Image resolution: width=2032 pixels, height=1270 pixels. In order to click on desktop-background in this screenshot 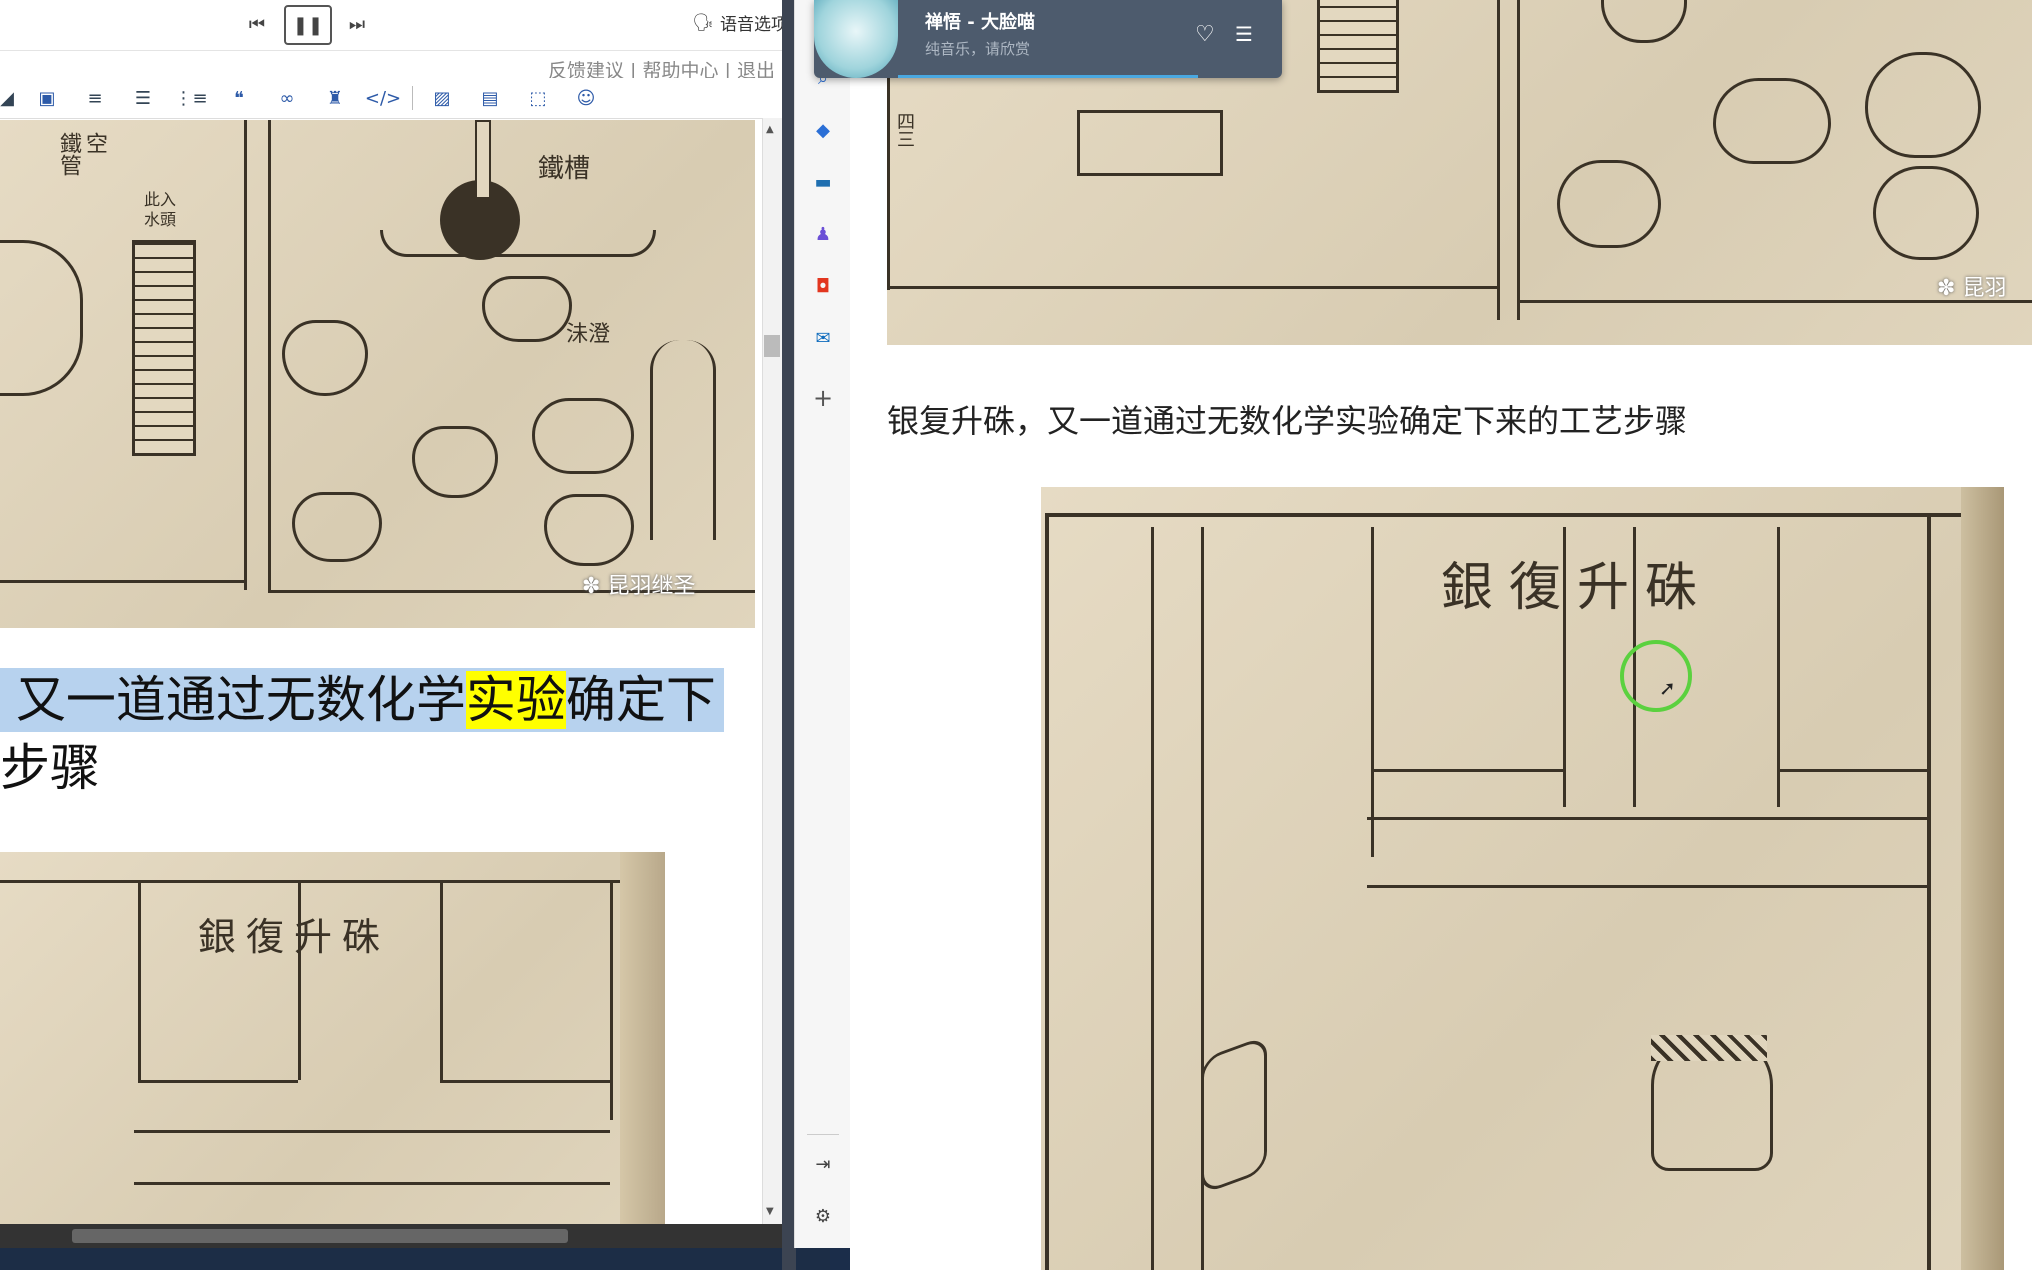, I will do `click(415, 1259)`.